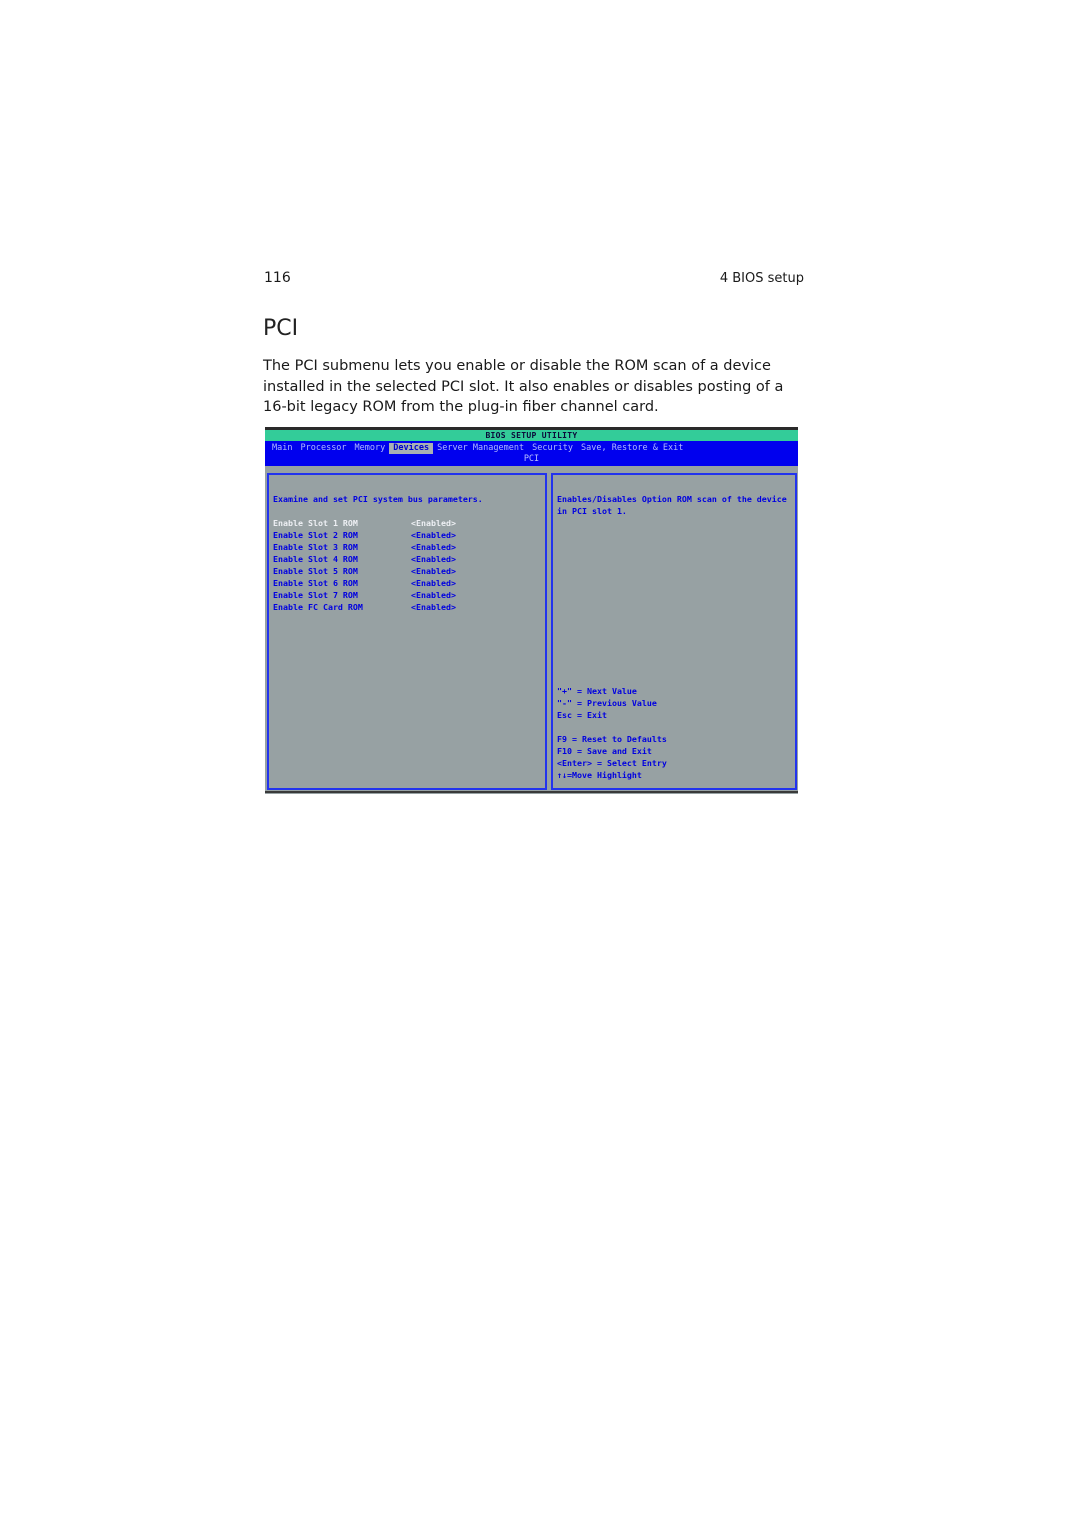  What do you see at coordinates (632, 448) in the screenshot?
I see `menu-item-save-restore-exit: Save, Restore & Exit` at bounding box center [632, 448].